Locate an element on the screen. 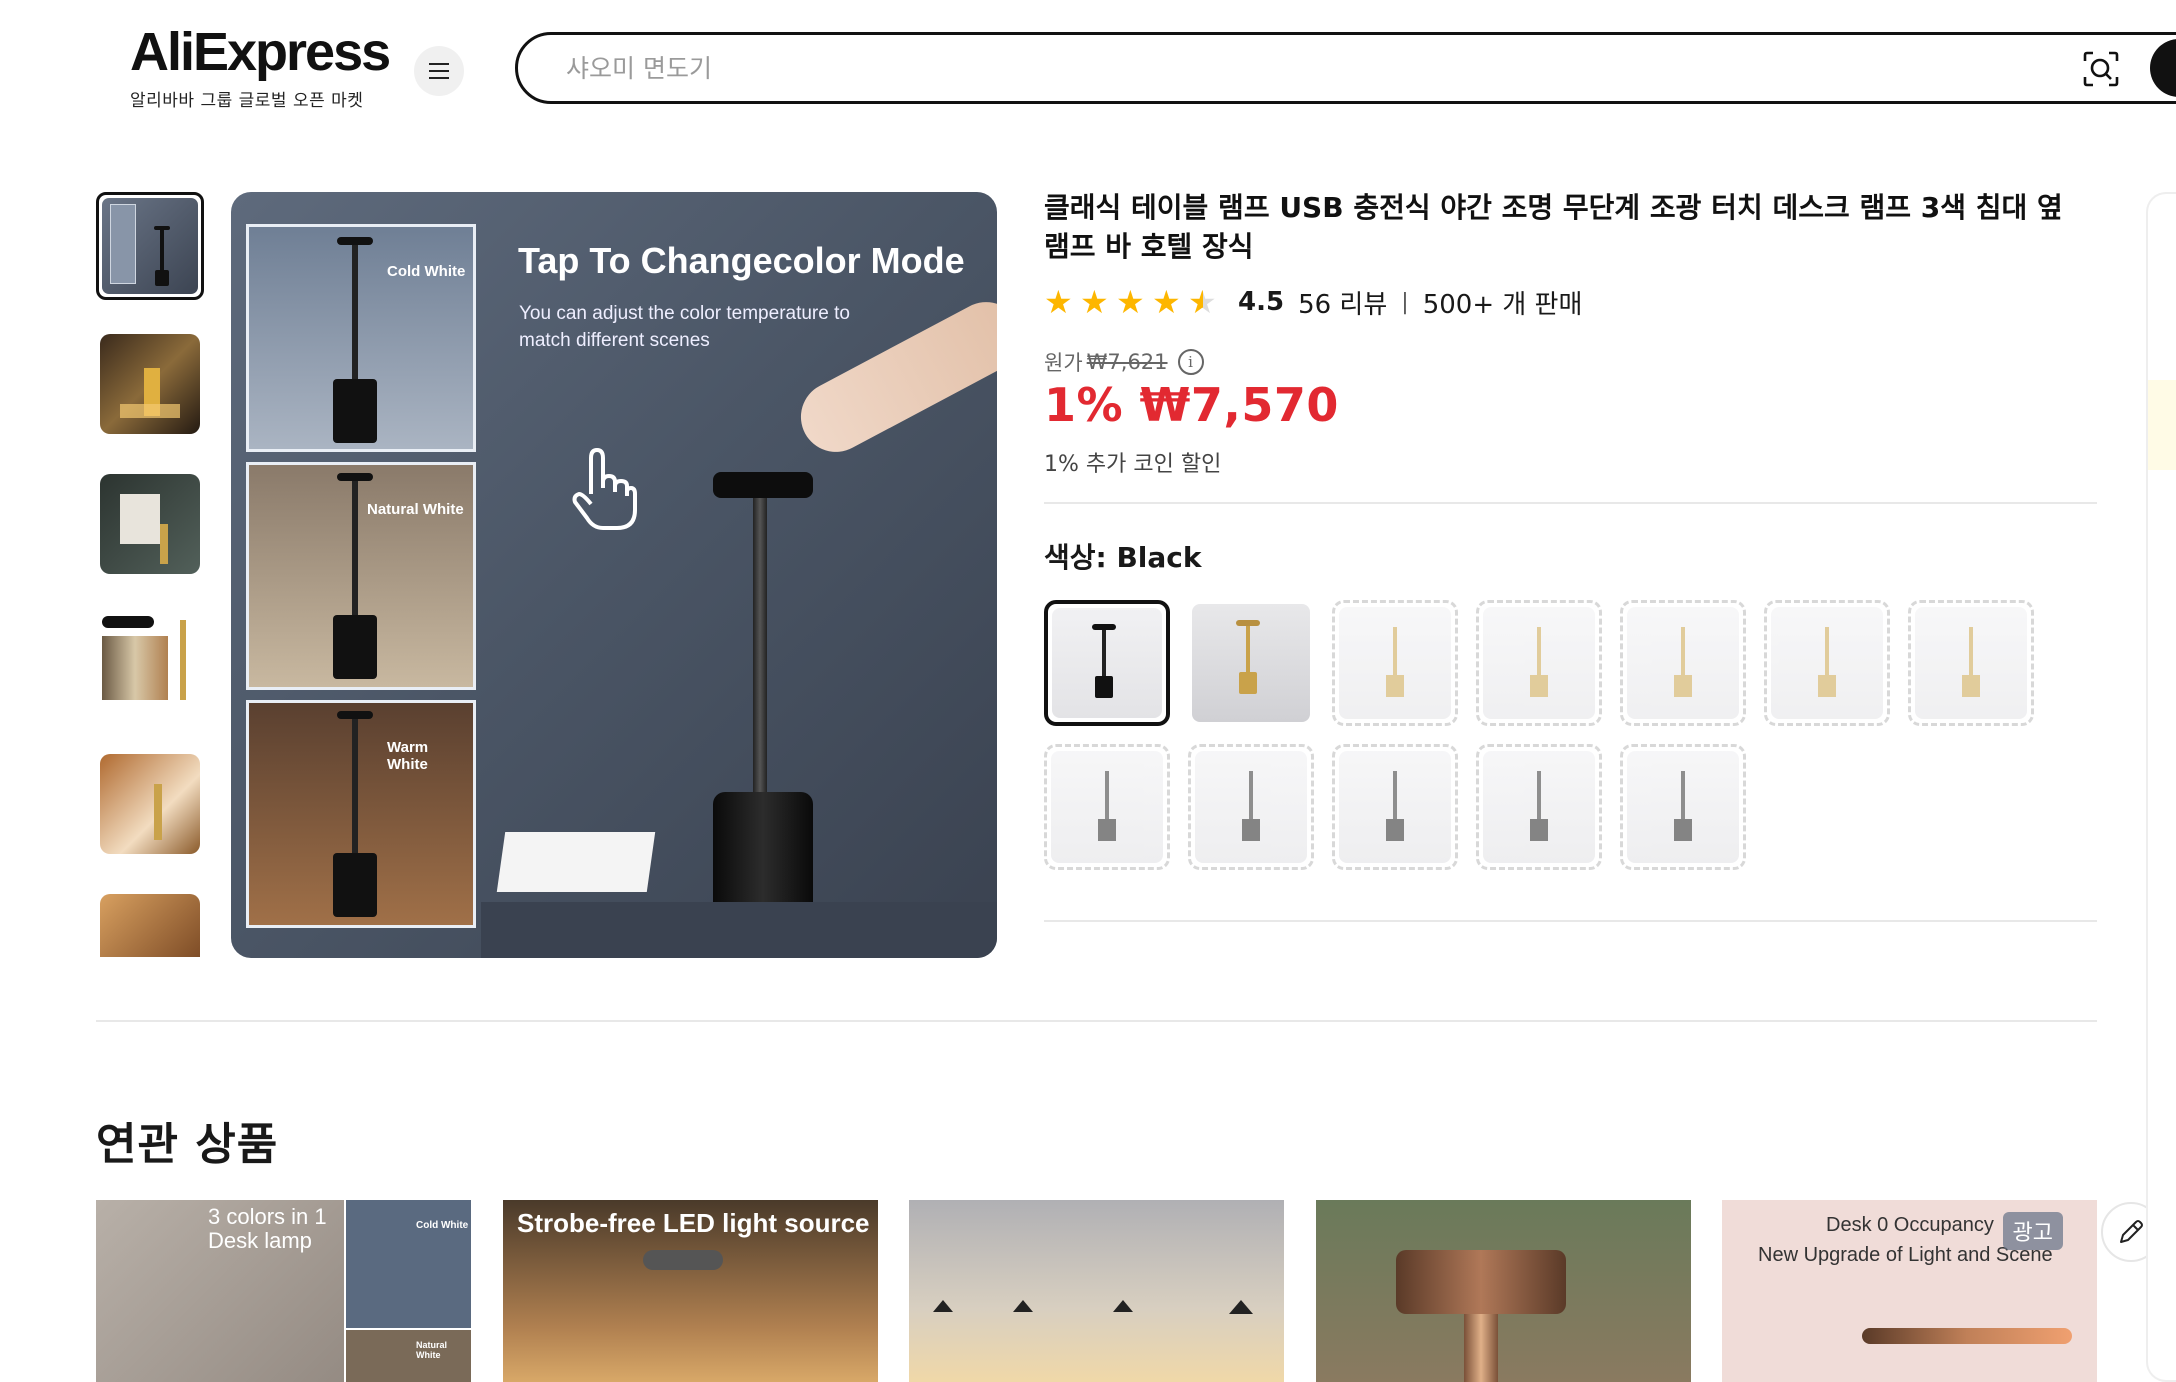 The image size is (2176, 1382). search-button is located at coordinates (2163, 68).